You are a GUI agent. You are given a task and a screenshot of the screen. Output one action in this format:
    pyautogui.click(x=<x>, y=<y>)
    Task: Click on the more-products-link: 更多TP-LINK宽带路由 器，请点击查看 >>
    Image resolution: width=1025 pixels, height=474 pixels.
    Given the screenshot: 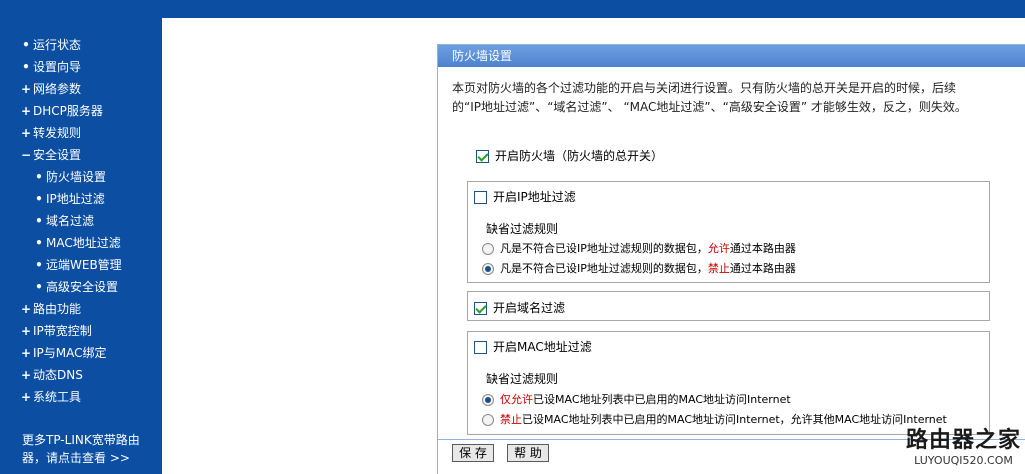 What is the action you would take?
    pyautogui.click(x=87, y=449)
    